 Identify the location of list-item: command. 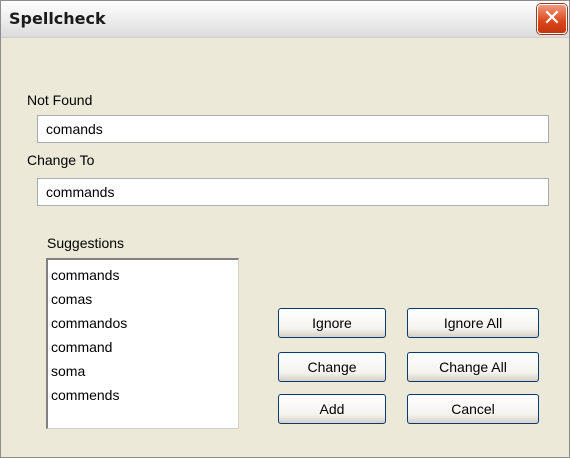
(143, 347).